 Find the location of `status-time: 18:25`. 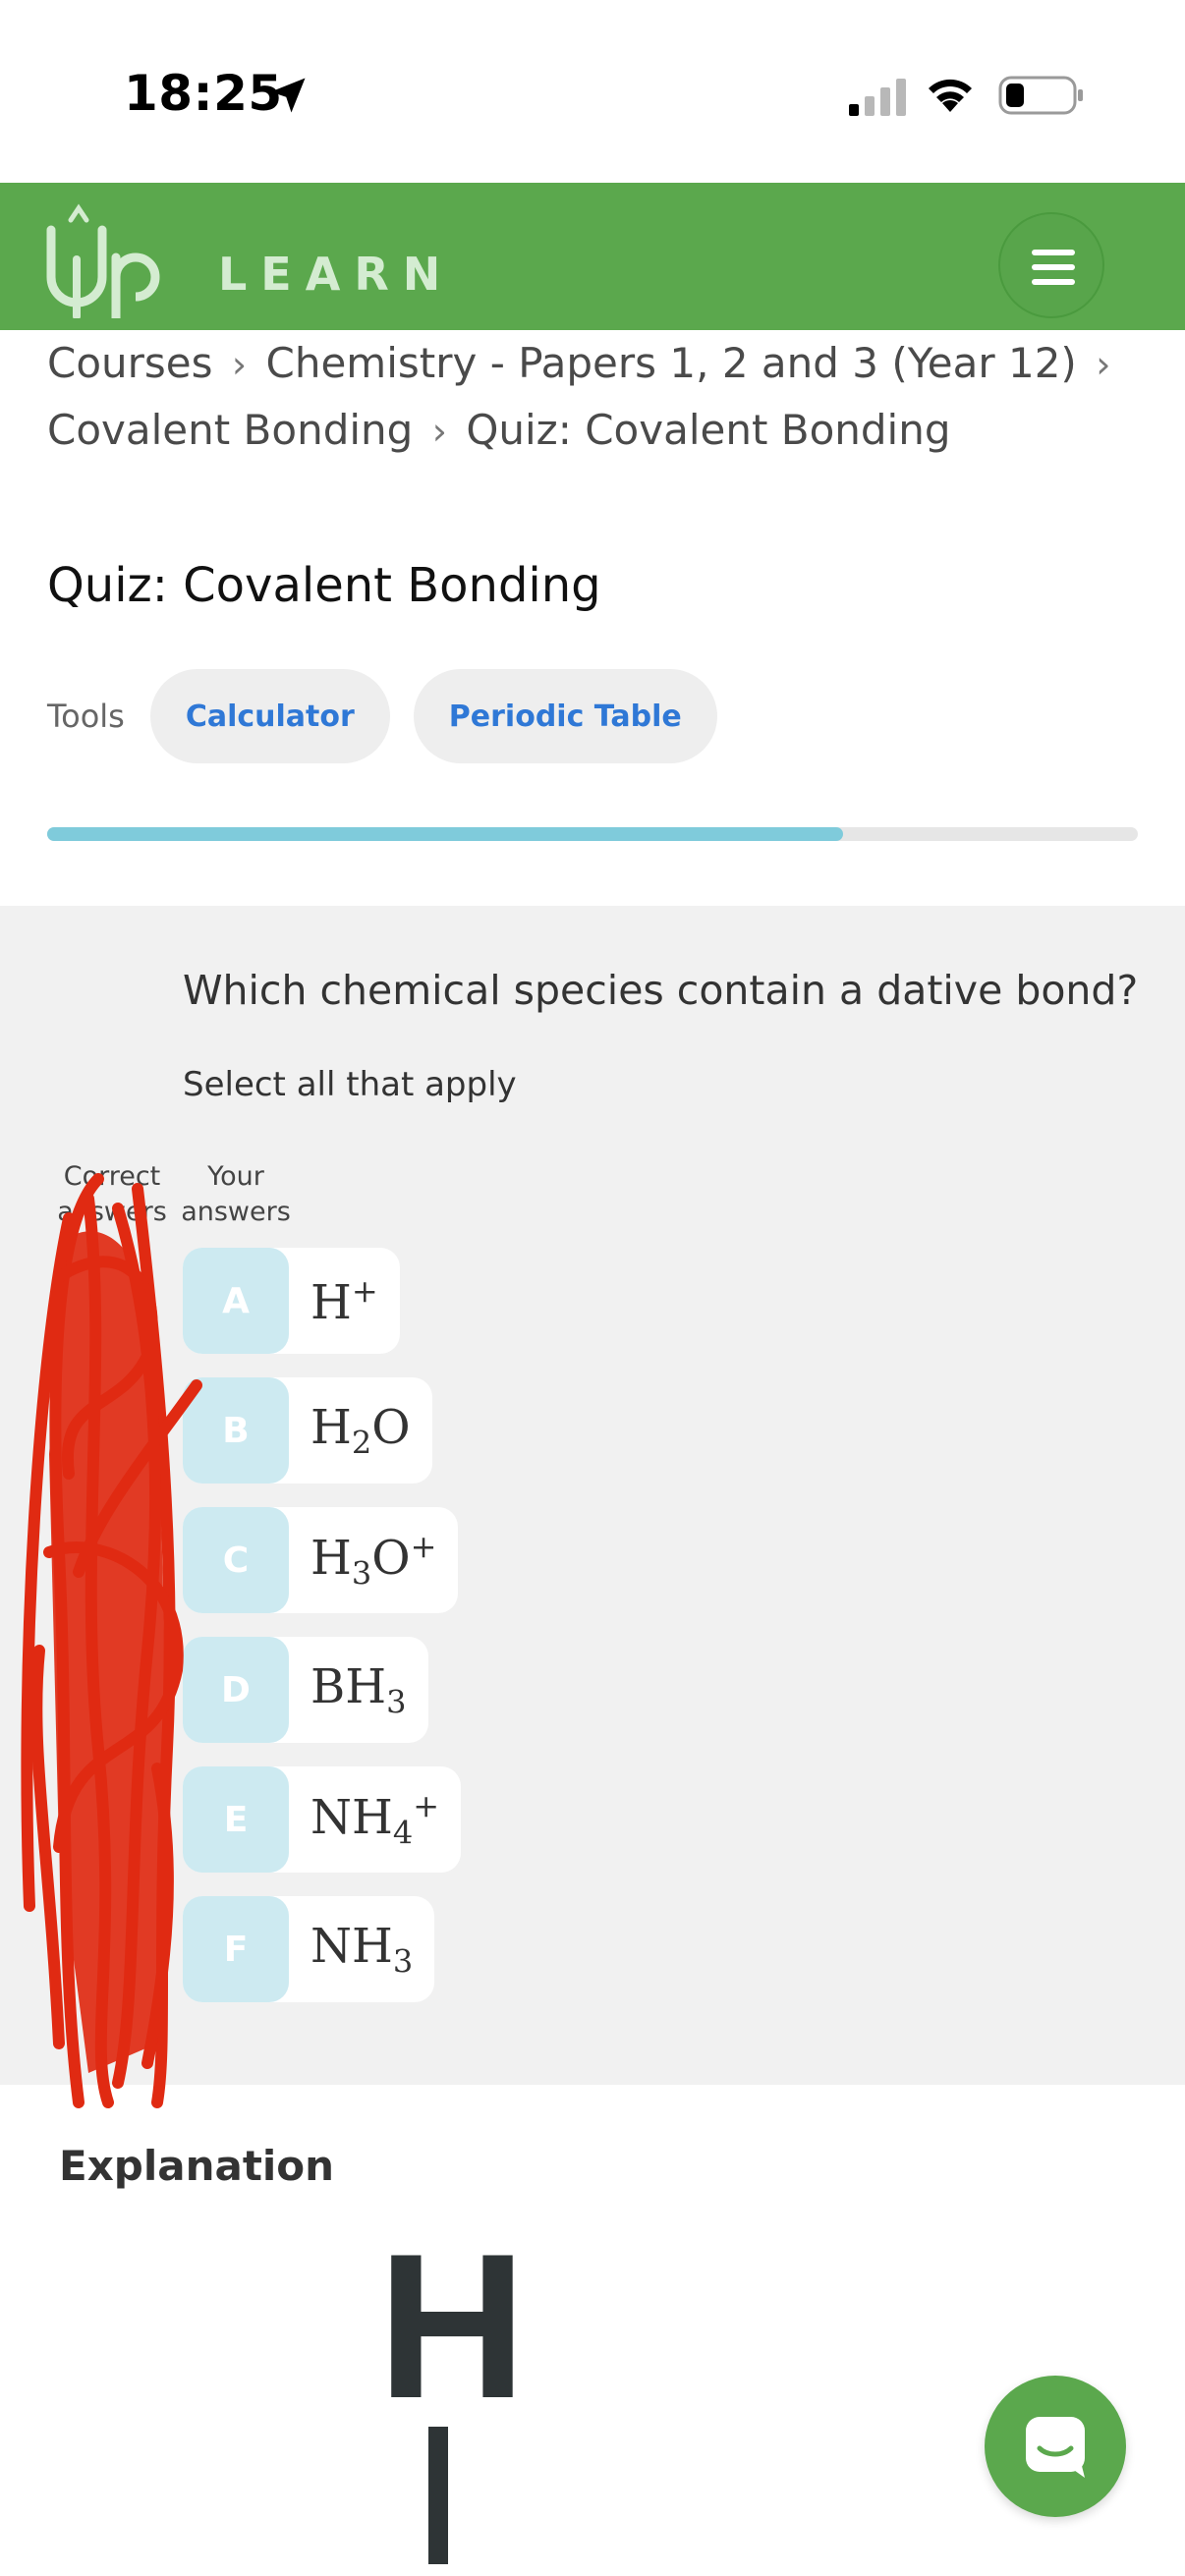

status-time: 18:25 is located at coordinates (204, 93).